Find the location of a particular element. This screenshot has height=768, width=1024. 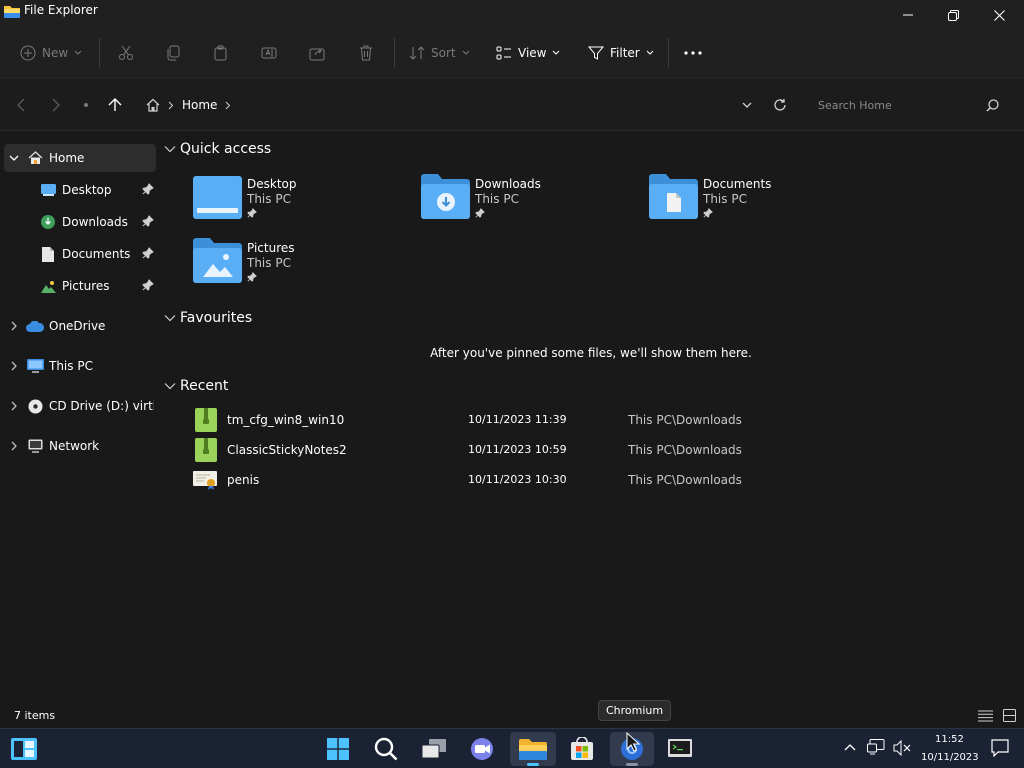

rename-icon is located at coordinates (269, 53).